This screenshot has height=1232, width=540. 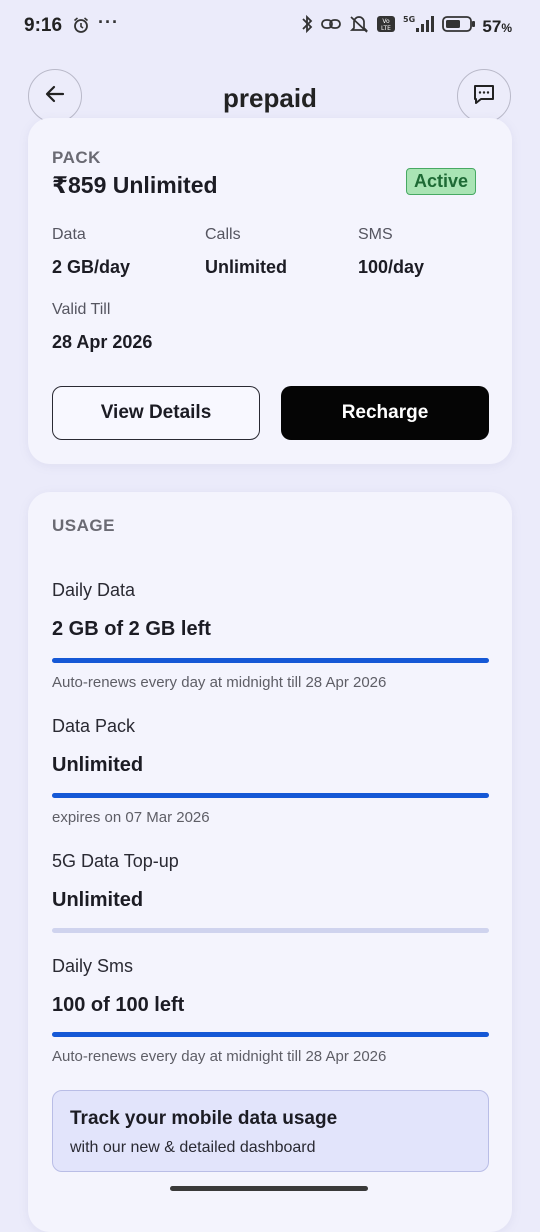 What do you see at coordinates (270, 746) in the screenshot?
I see `usage-item-data-pack: Data Pack Unlimited` at bounding box center [270, 746].